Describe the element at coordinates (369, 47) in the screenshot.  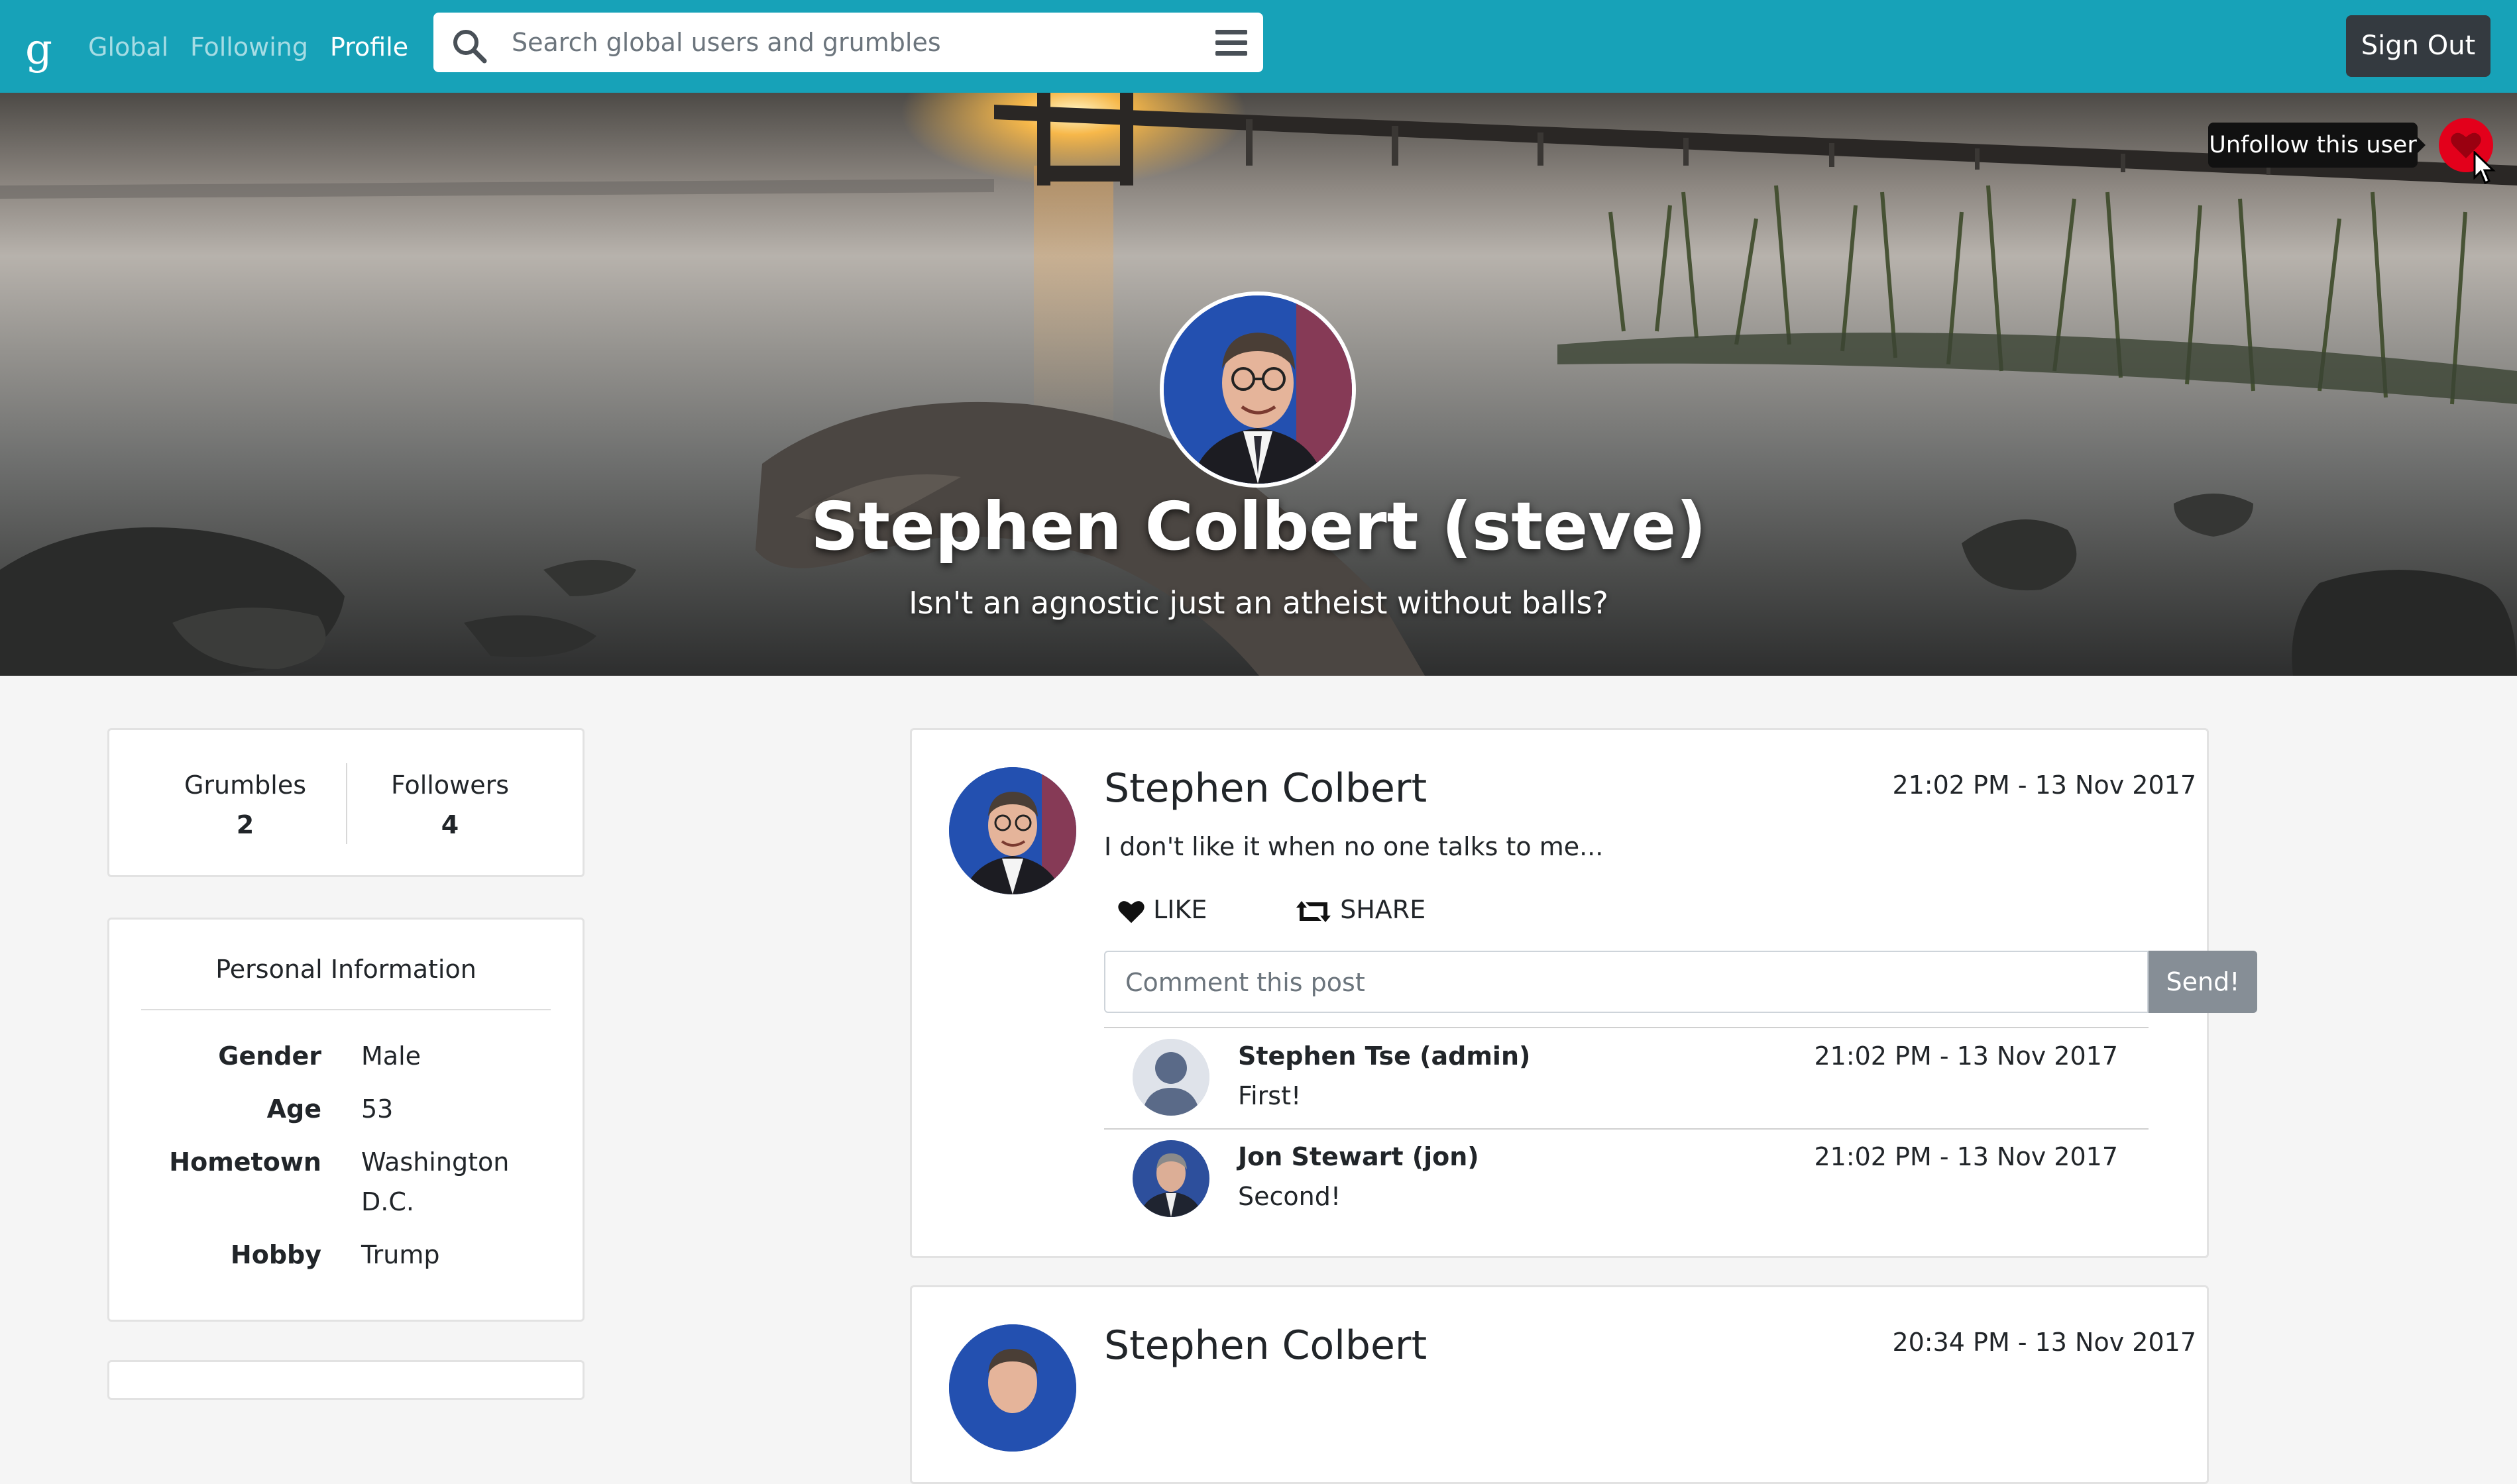
I see `nav-link-profile: Profile` at that location.